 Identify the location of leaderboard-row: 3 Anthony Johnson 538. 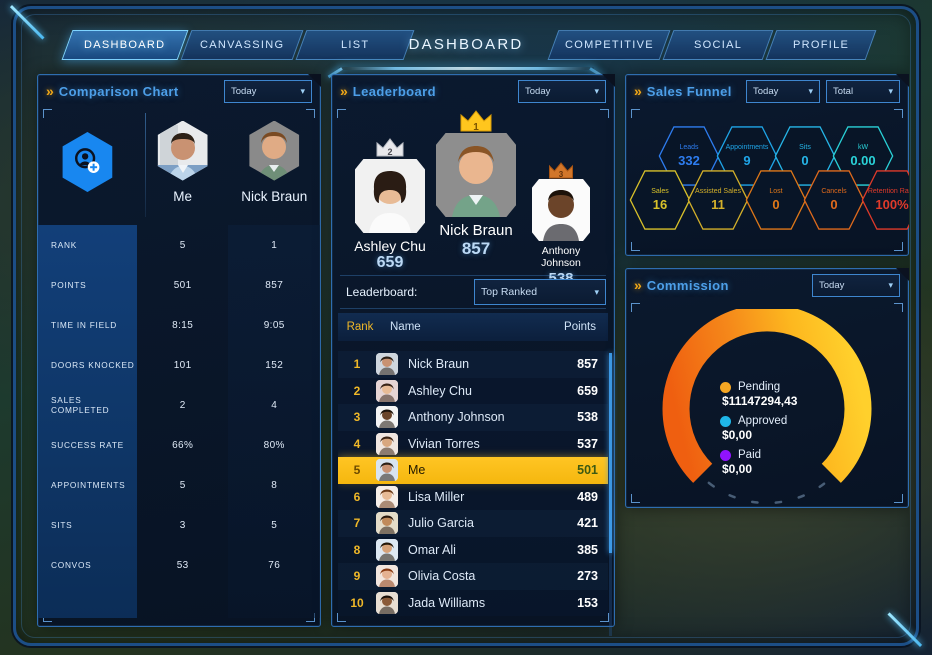
(473, 417).